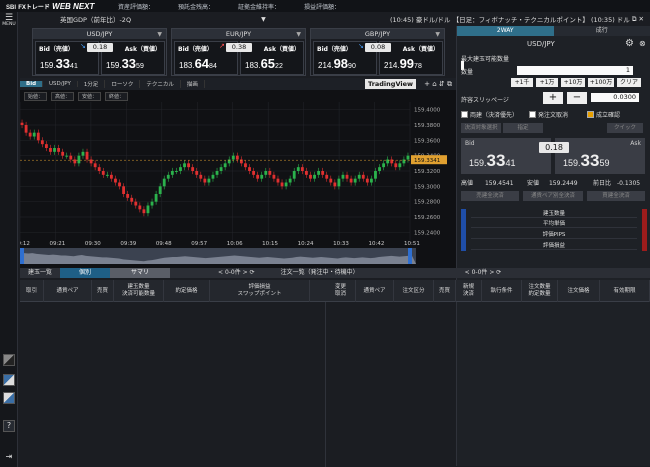  What do you see at coordinates (469, 291) in the screenshot?
I see `orders-col-4: 新規 決済` at bounding box center [469, 291].